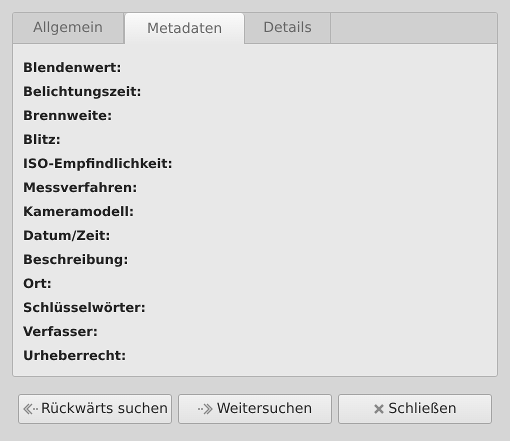 This screenshot has height=441, width=510. What do you see at coordinates (185, 28) in the screenshot?
I see `tab: Metadaten` at bounding box center [185, 28].